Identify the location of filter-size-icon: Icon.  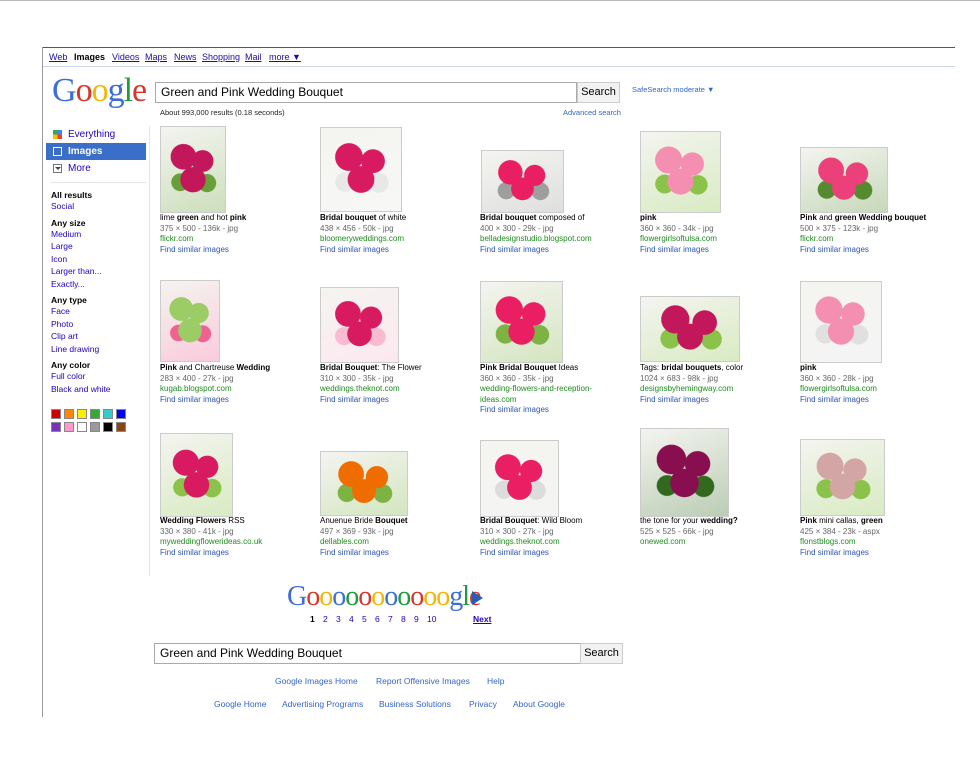
(101, 259).